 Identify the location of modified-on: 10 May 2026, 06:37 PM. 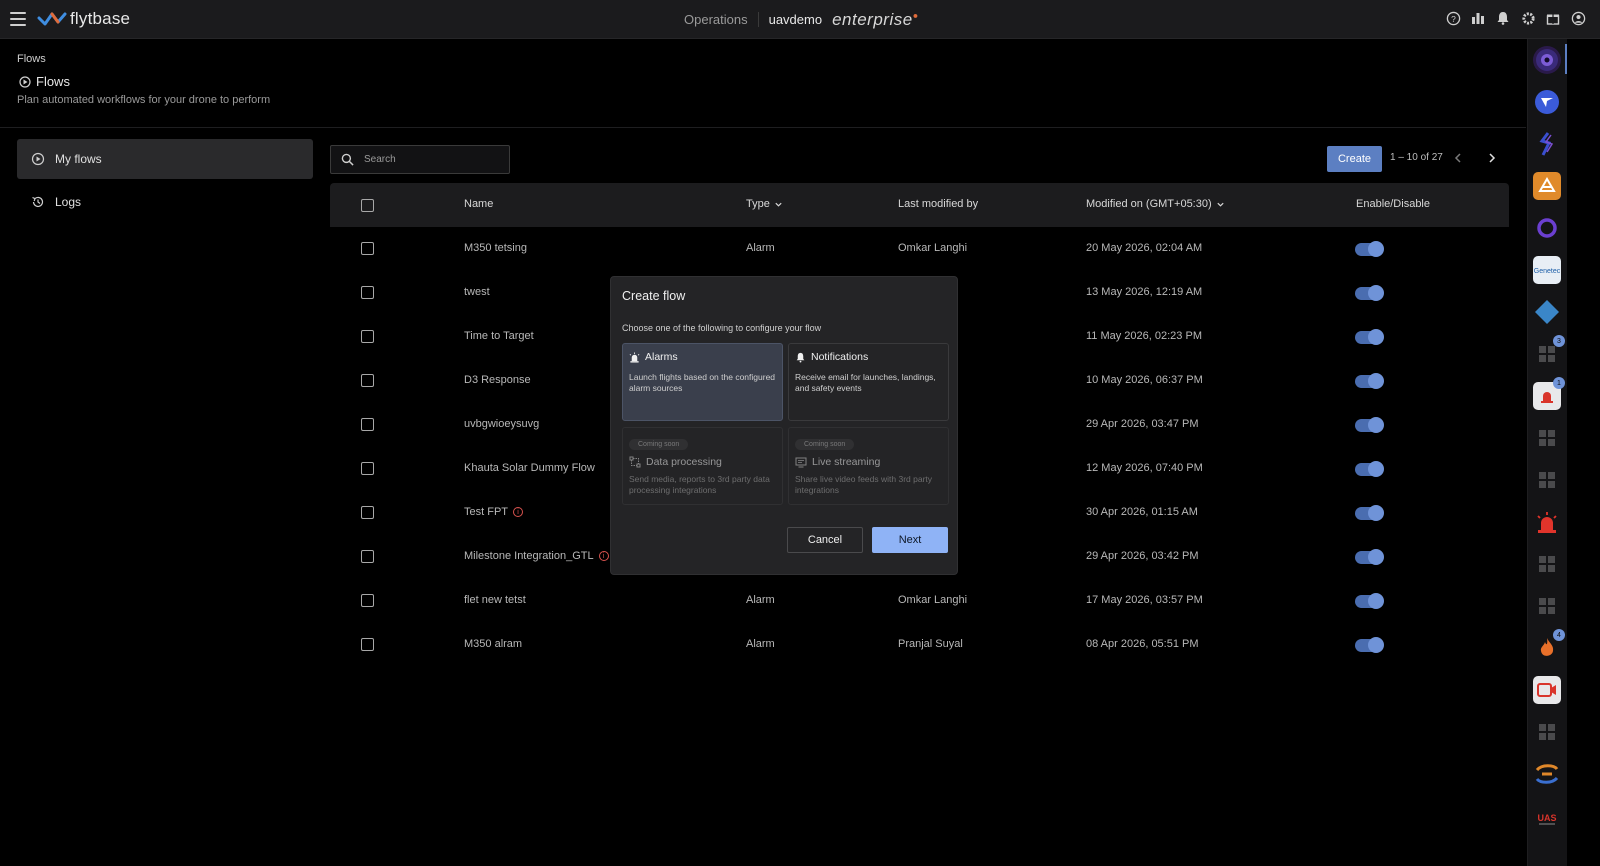
(1144, 380).